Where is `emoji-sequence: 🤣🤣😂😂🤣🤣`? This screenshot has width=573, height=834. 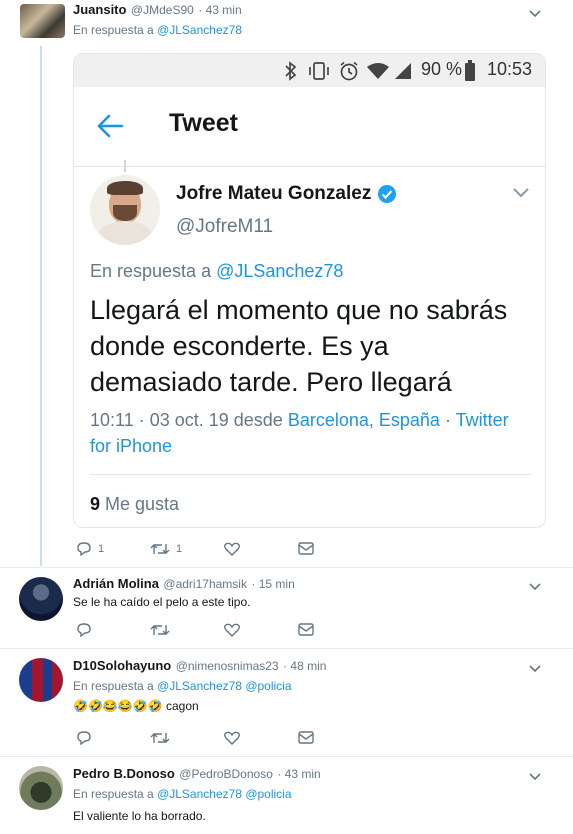
emoji-sequence: 🤣🤣😂😂🤣🤣 is located at coordinates (118, 706).